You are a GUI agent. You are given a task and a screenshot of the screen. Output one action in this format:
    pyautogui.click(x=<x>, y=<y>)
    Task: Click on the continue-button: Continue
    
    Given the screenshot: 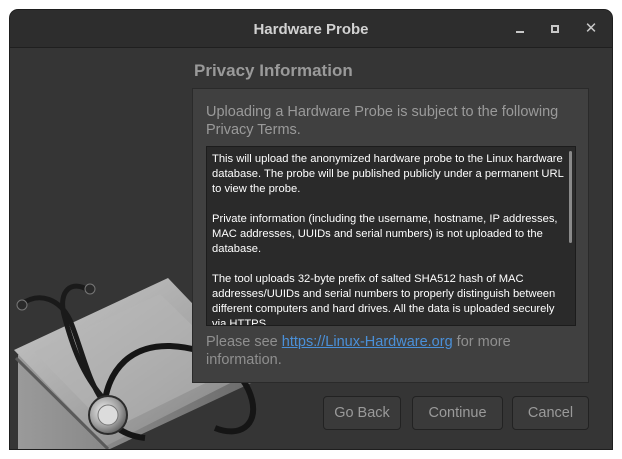 What is the action you would take?
    pyautogui.click(x=457, y=413)
    